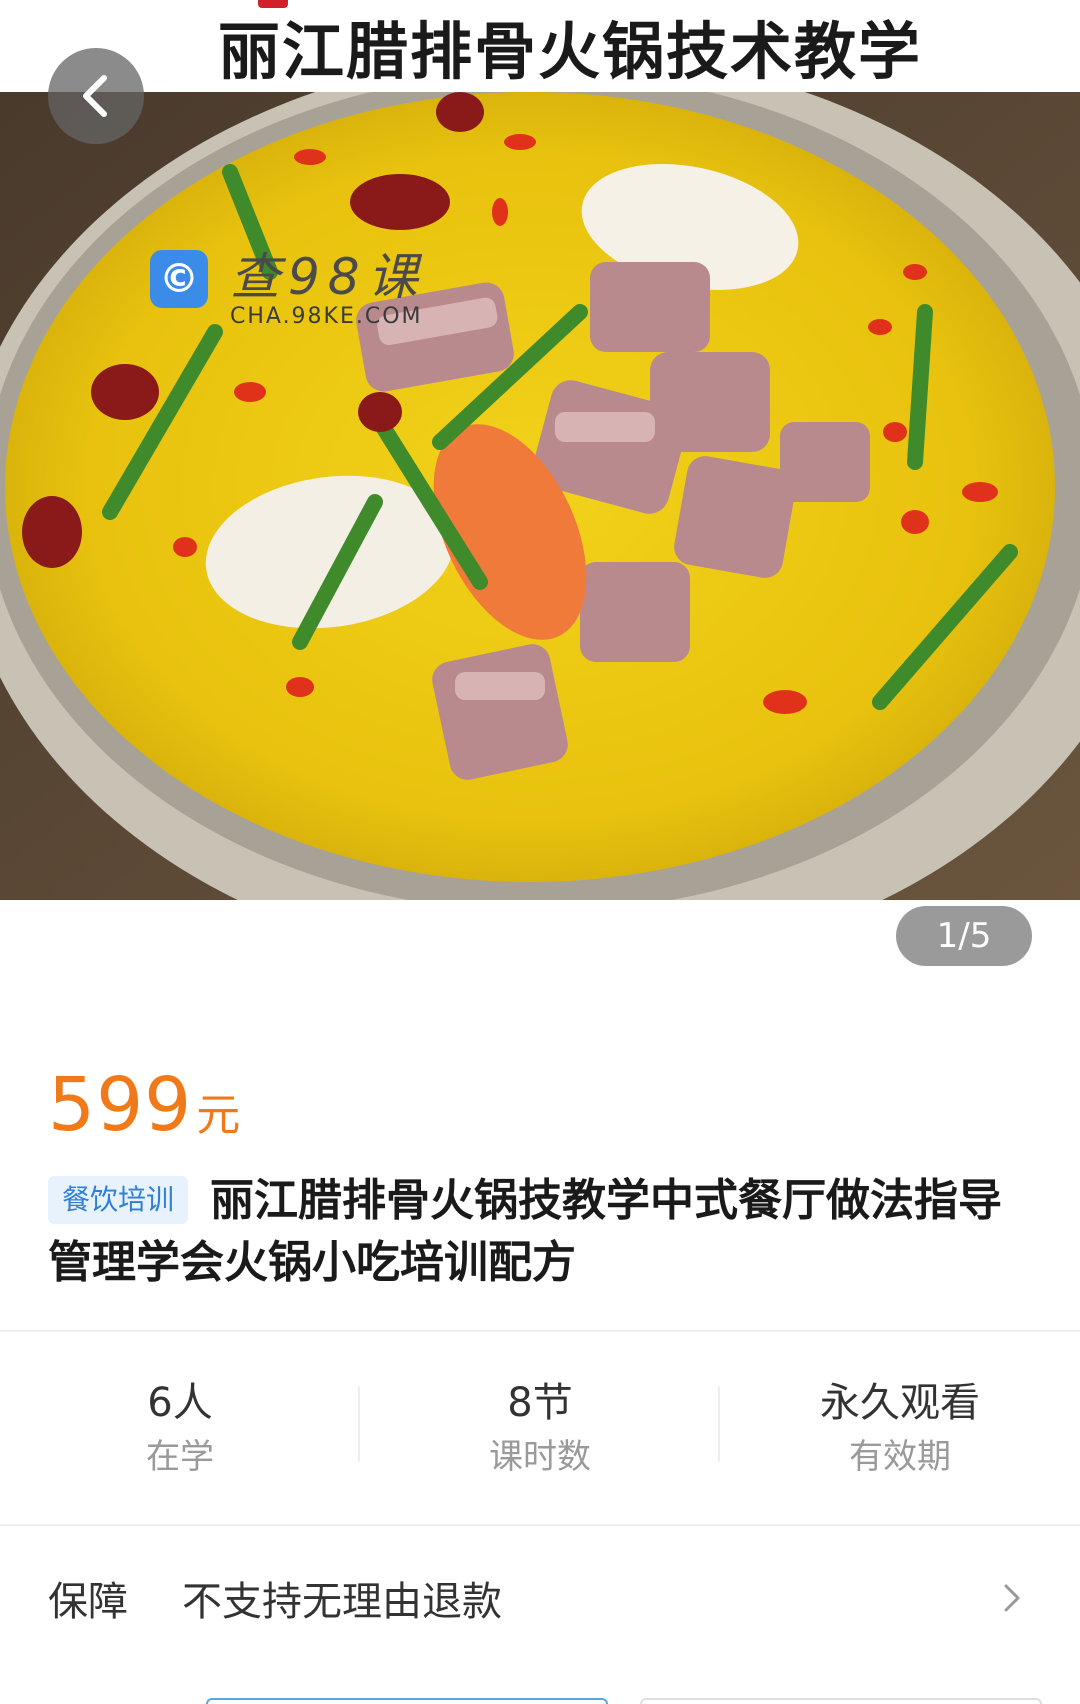 The image size is (1080, 1704). I want to click on category-tag: 餐饮培训, so click(118, 1200).